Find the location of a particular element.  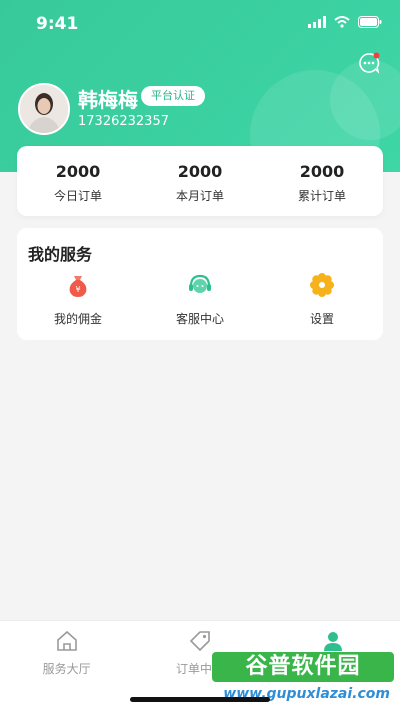

status-bar: 9:41 is located at coordinates (200, 24).